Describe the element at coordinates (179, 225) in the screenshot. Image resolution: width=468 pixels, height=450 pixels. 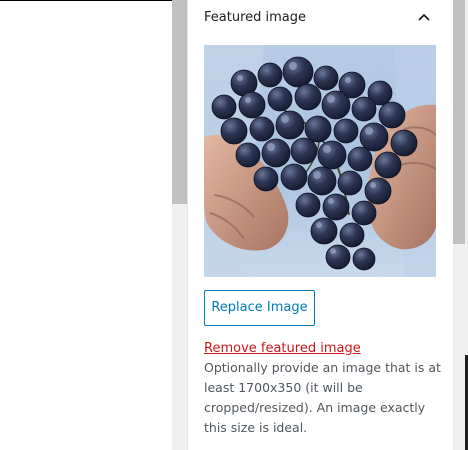
I see `editor-scrollbar` at that location.